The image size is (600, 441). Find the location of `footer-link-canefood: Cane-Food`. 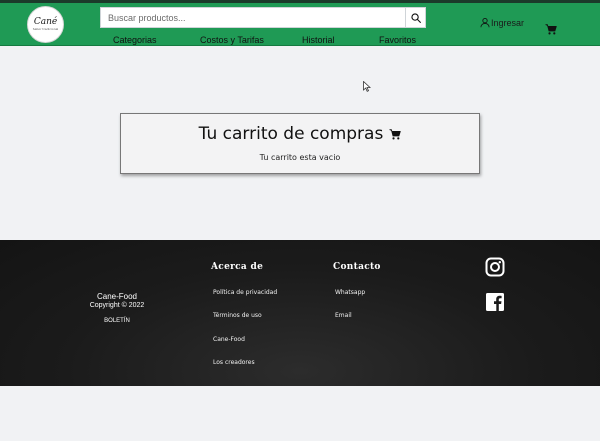

footer-link-canefood: Cane-Food is located at coordinates (229, 339).